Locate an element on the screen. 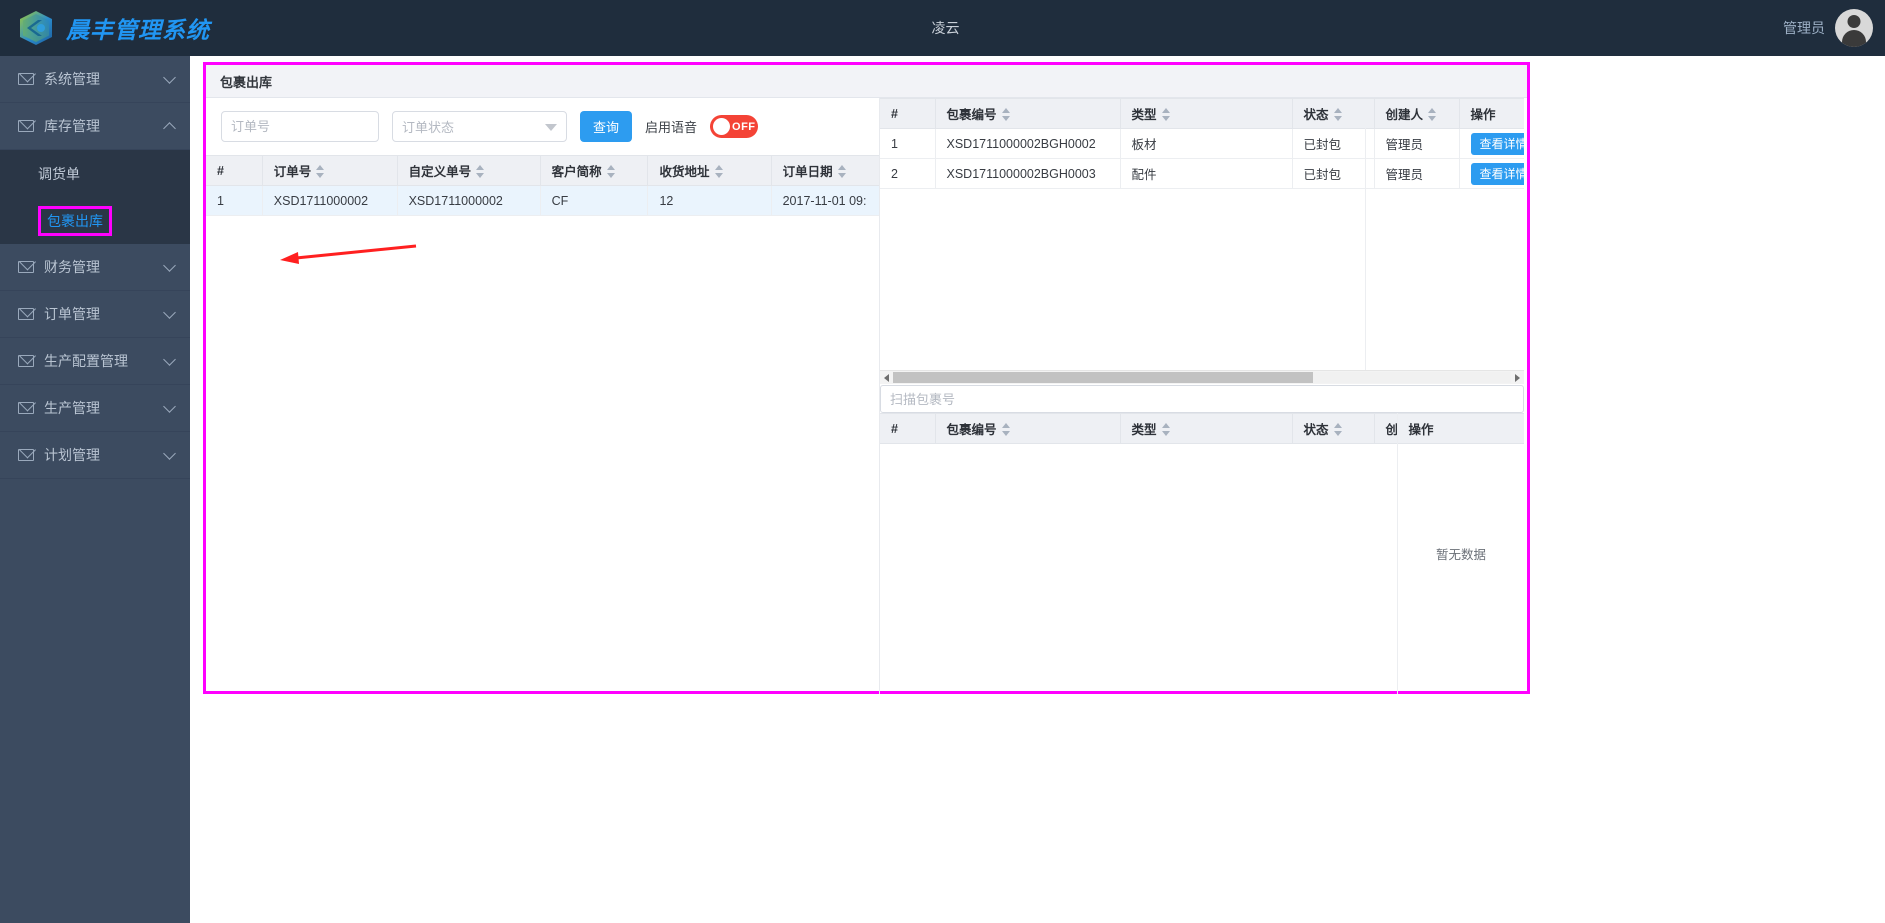  scanned-col-creator: 创 is located at coordinates (1386, 428).